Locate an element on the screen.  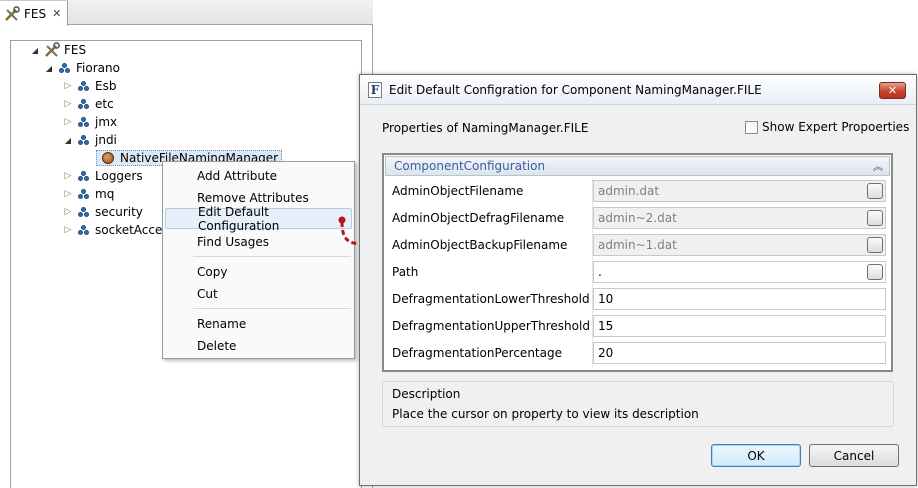
menu-item-add-attribute: Add Attribute is located at coordinates (258, 175).